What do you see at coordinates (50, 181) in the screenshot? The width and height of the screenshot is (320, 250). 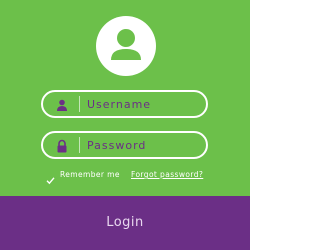 I see `checkmark-icon` at bounding box center [50, 181].